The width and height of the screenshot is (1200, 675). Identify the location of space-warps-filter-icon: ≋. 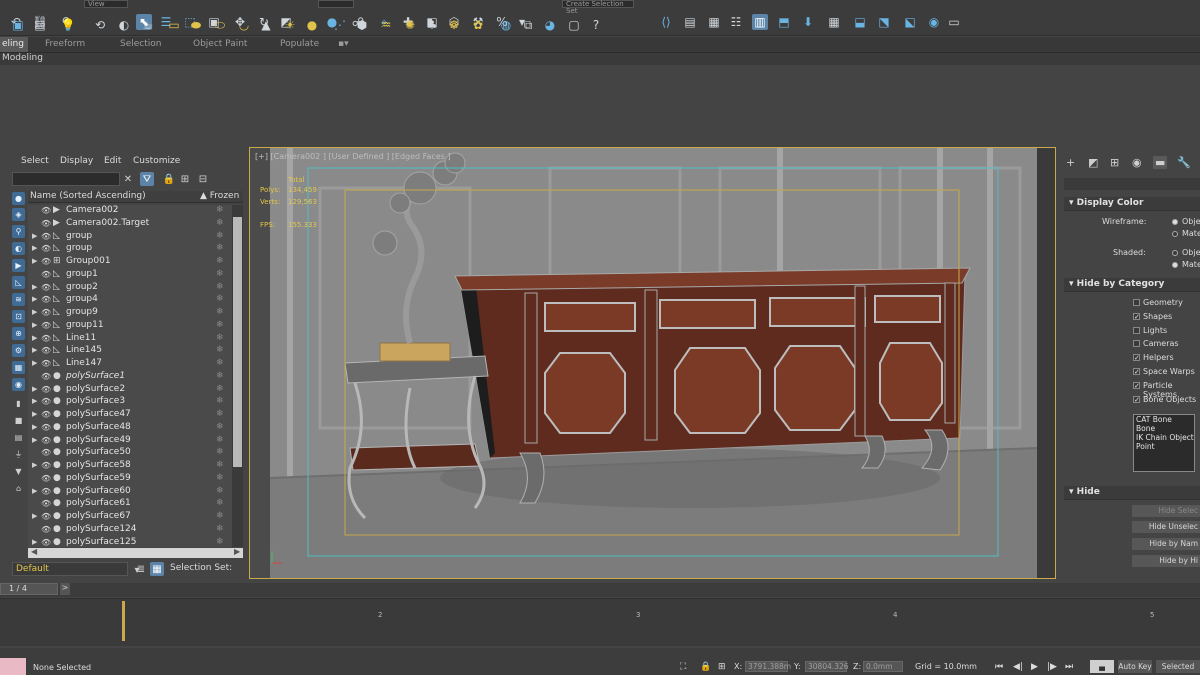
(18, 299).